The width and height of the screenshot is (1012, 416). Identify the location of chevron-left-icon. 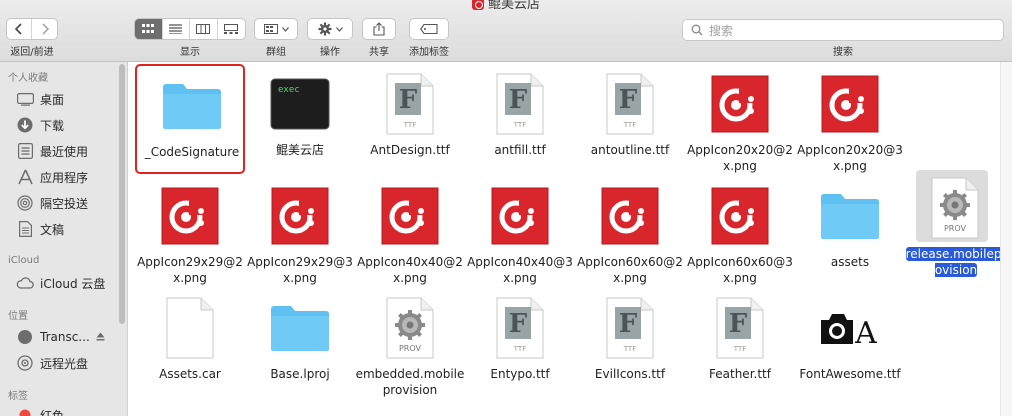
(18, 29).